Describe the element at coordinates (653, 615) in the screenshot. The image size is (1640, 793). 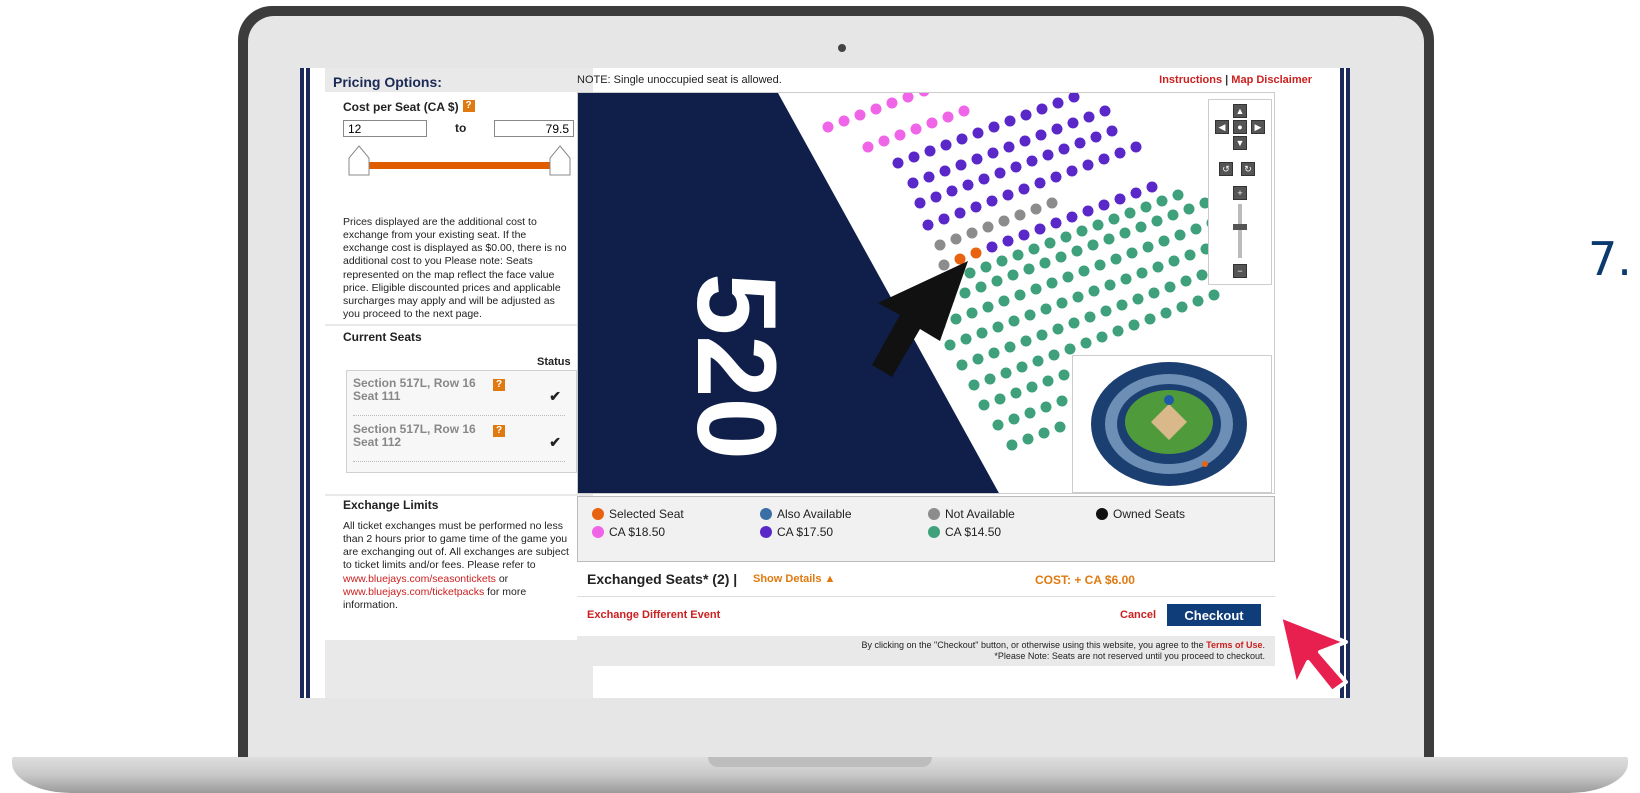
I see `exchange-different-event-link: Exchange Different Event` at that location.